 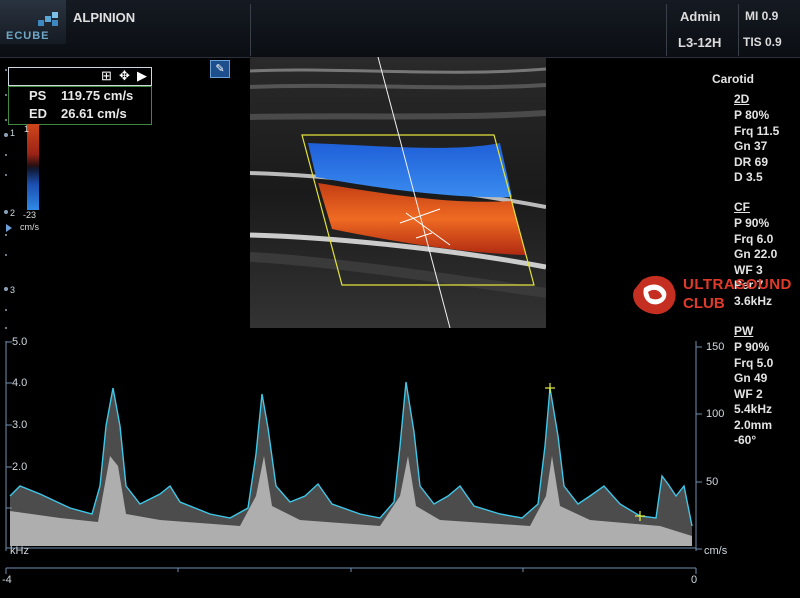 I want to click on spectrum-scale-label: 2.0, so click(x=20, y=467).